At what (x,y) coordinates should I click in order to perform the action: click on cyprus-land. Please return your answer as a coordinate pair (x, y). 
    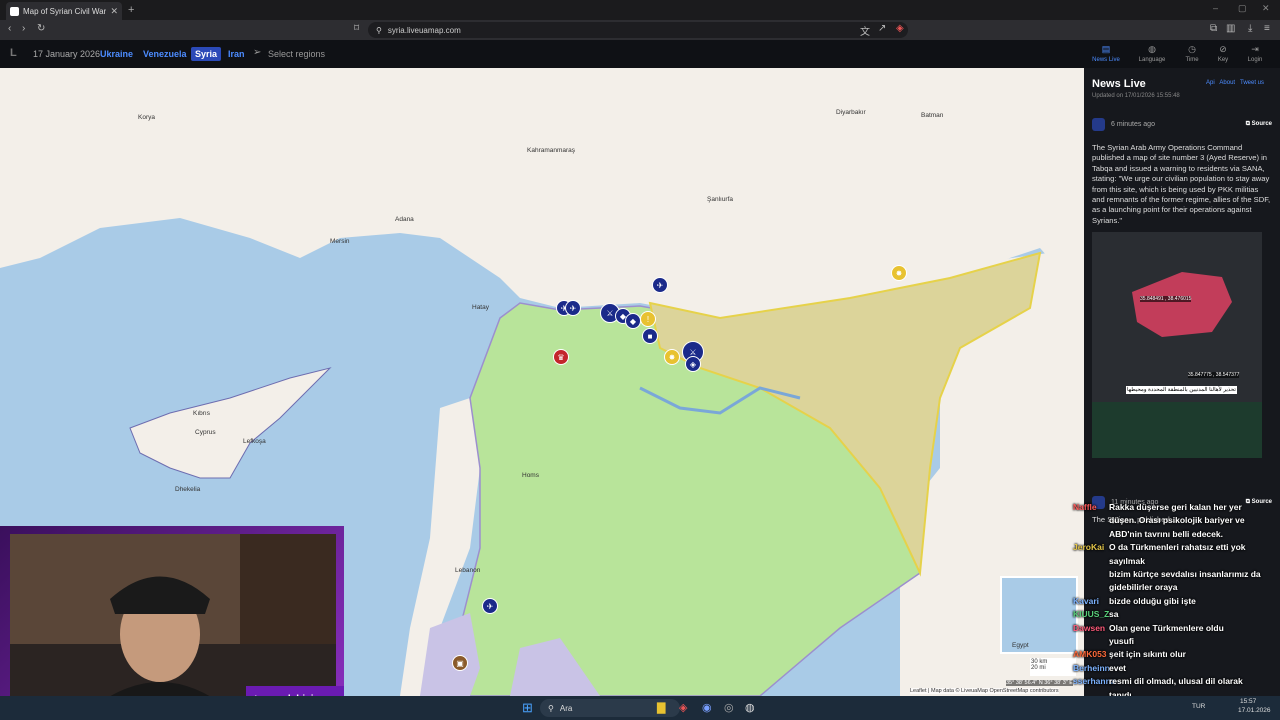
    Looking at the image, I should click on (230, 423).